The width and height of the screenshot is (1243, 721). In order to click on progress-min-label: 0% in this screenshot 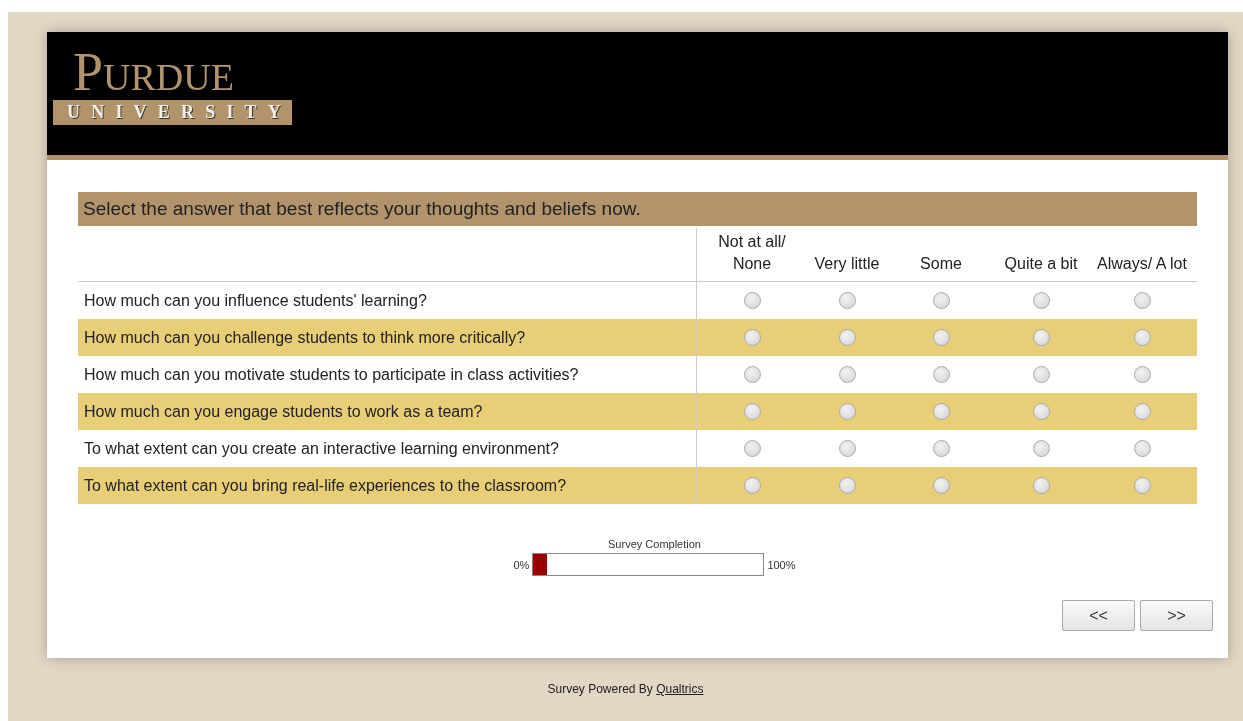, I will do `click(521, 564)`.